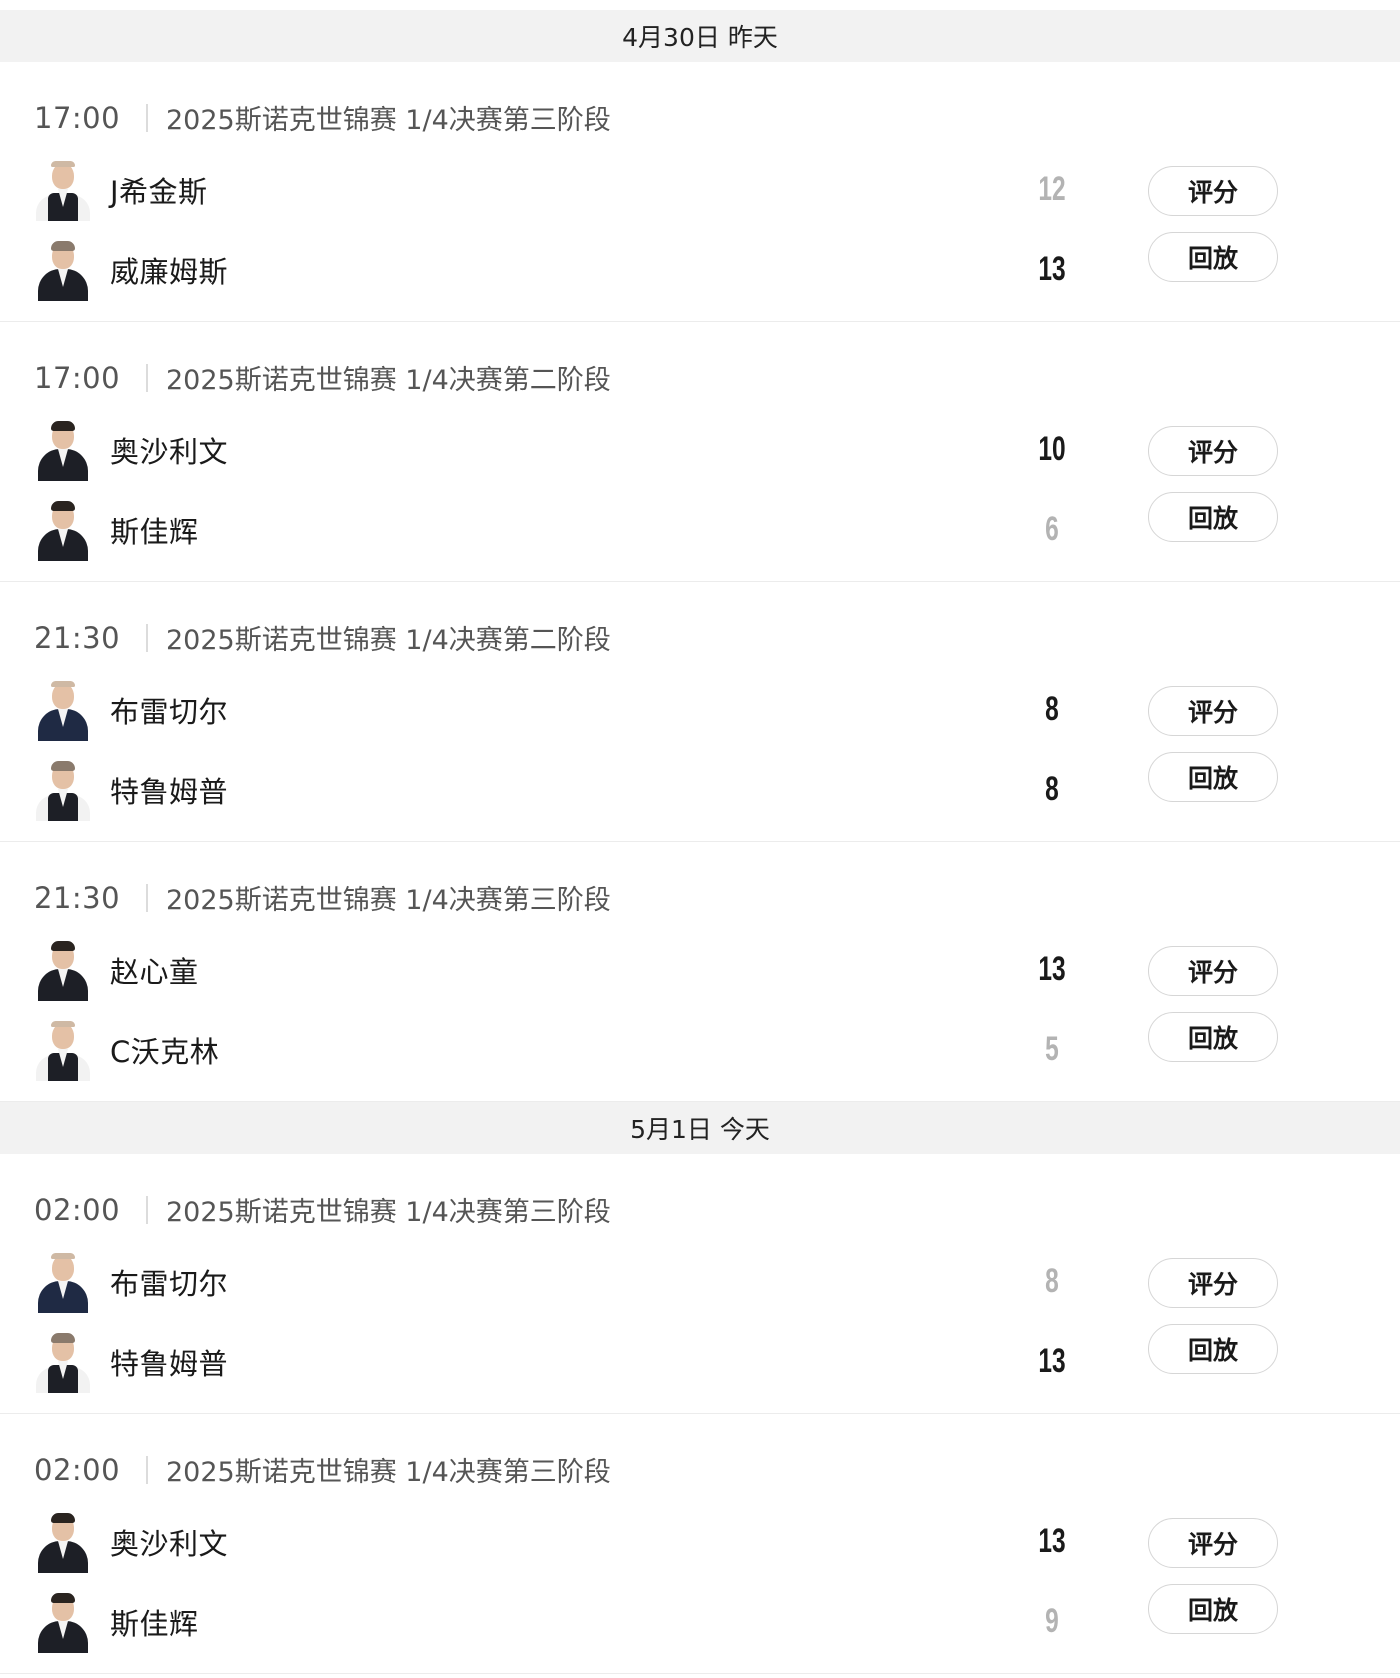 This screenshot has width=1400, height=1678. I want to click on day-label: 5月1日 今天, so click(700, 1129).